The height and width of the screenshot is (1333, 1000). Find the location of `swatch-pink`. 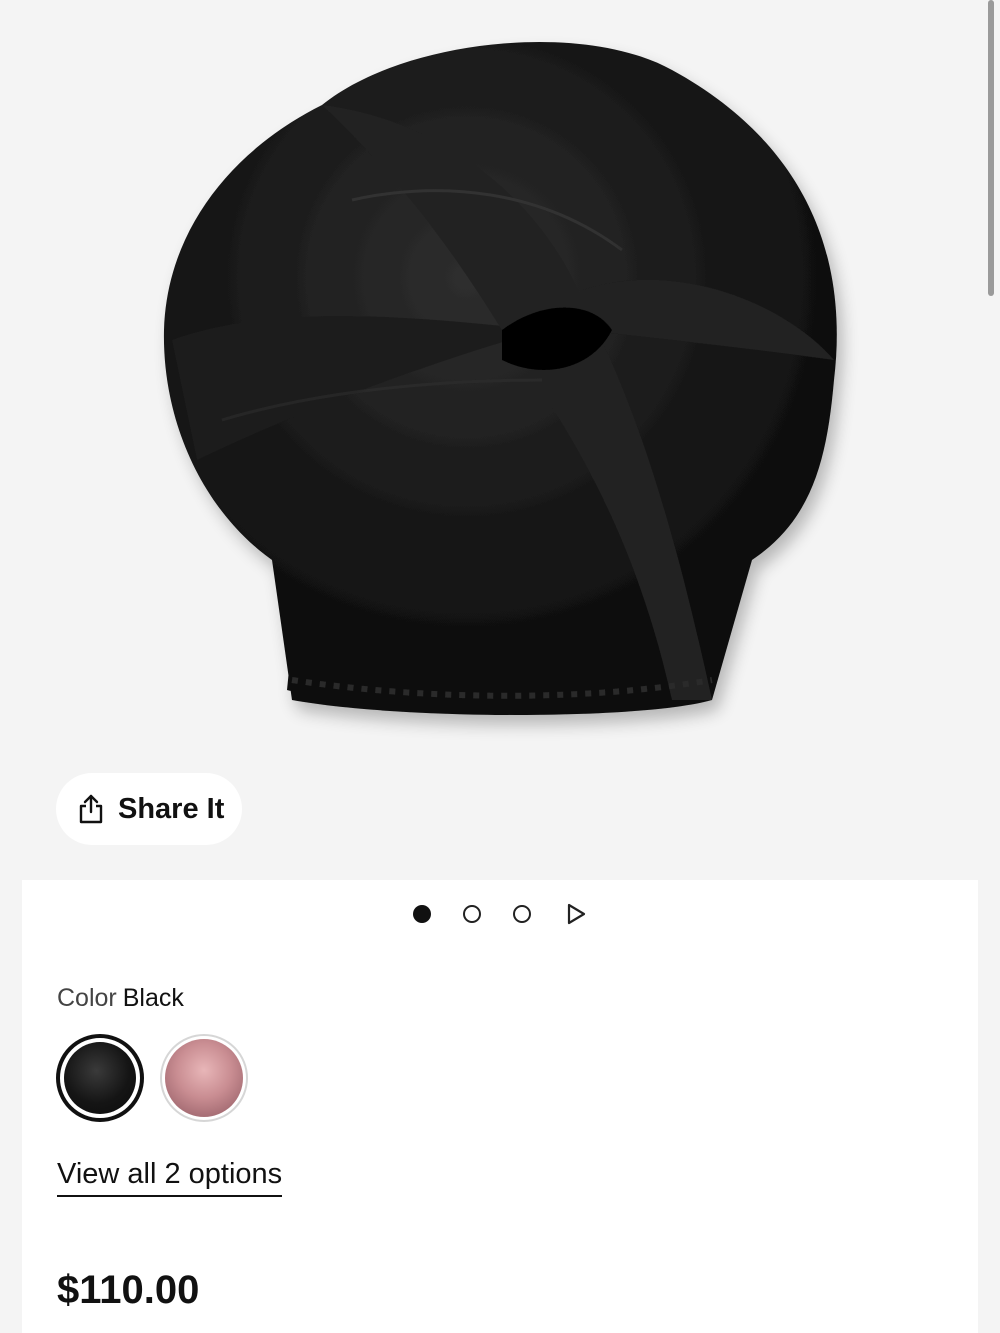

swatch-pink is located at coordinates (204, 1078).